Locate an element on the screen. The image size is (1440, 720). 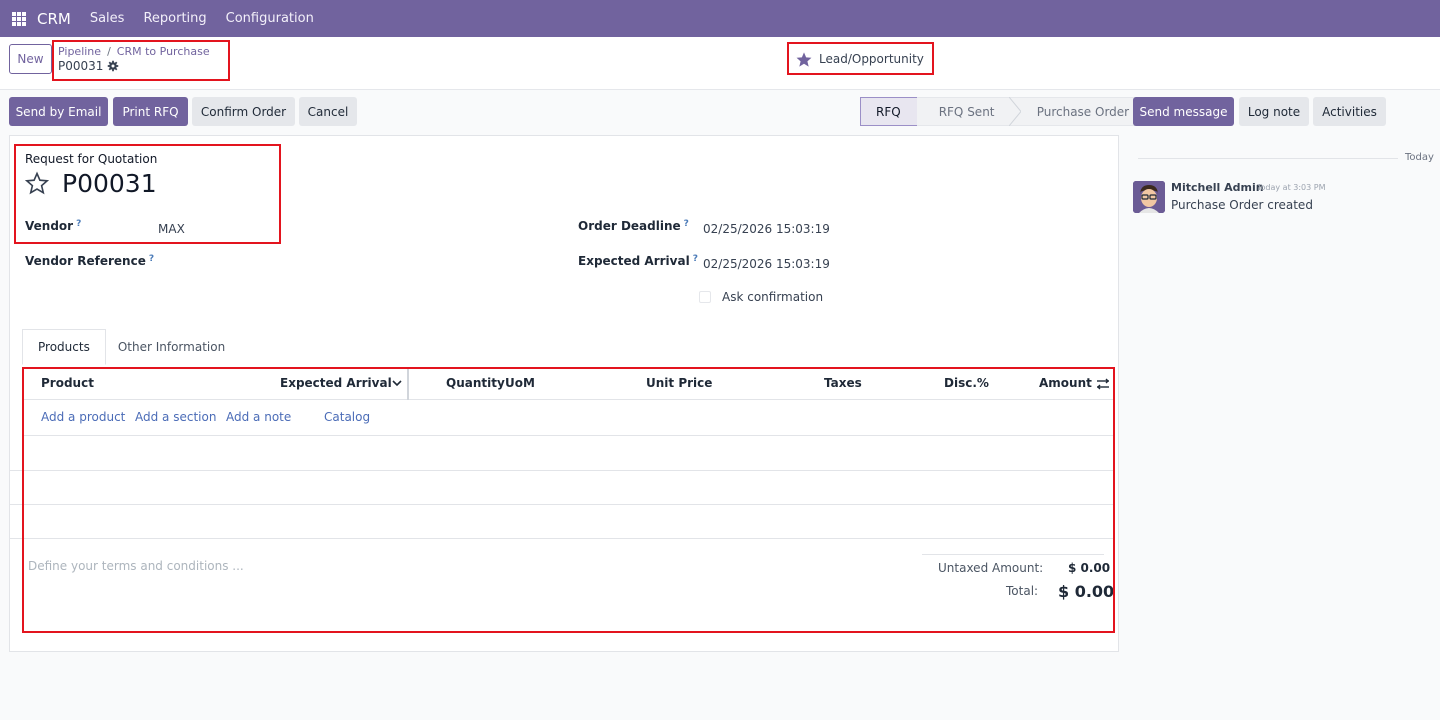
notebook-tabs: Products Other Information is located at coordinates (129, 347).